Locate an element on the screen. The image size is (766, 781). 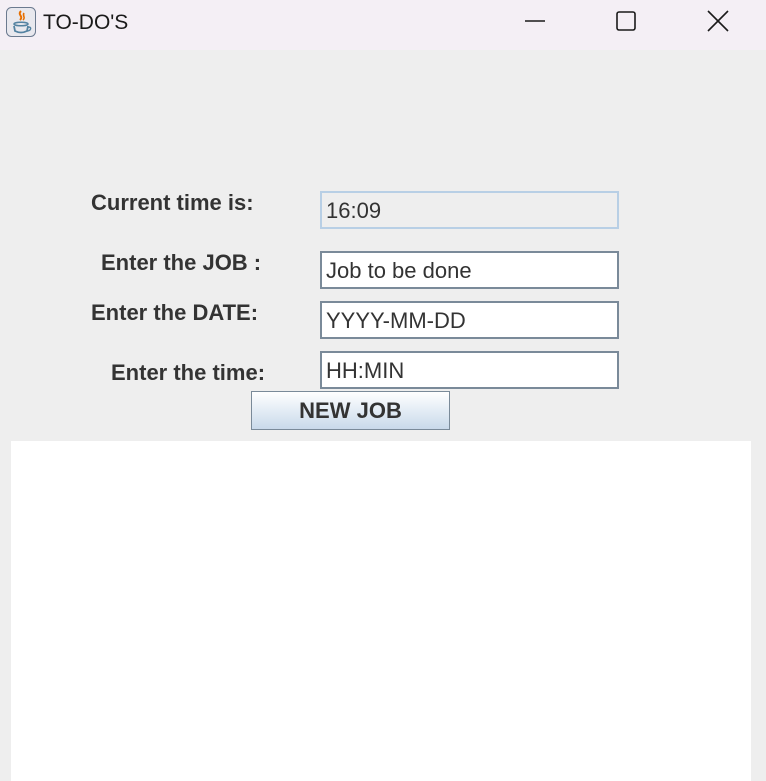
close-button is located at coordinates (718, 23).